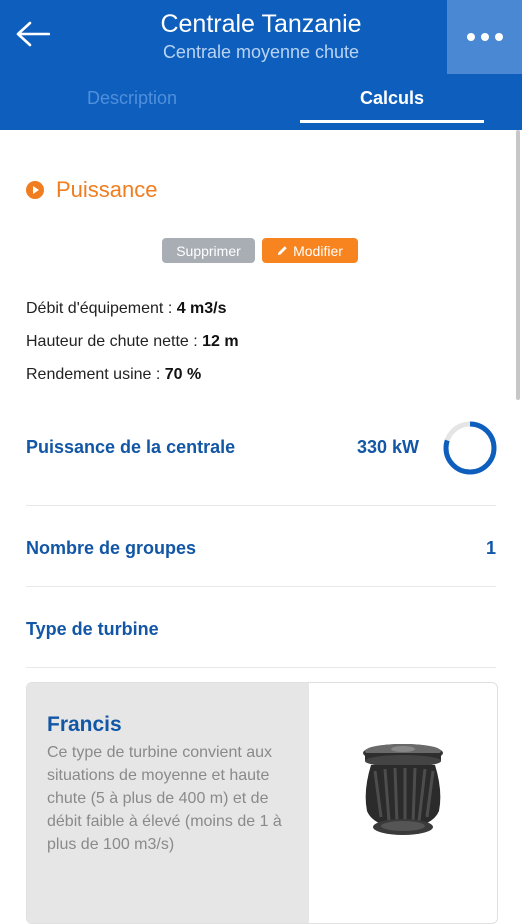  Describe the element at coordinates (114, 341) in the screenshot. I see `param-label: Hauteur de chute nette :` at that location.